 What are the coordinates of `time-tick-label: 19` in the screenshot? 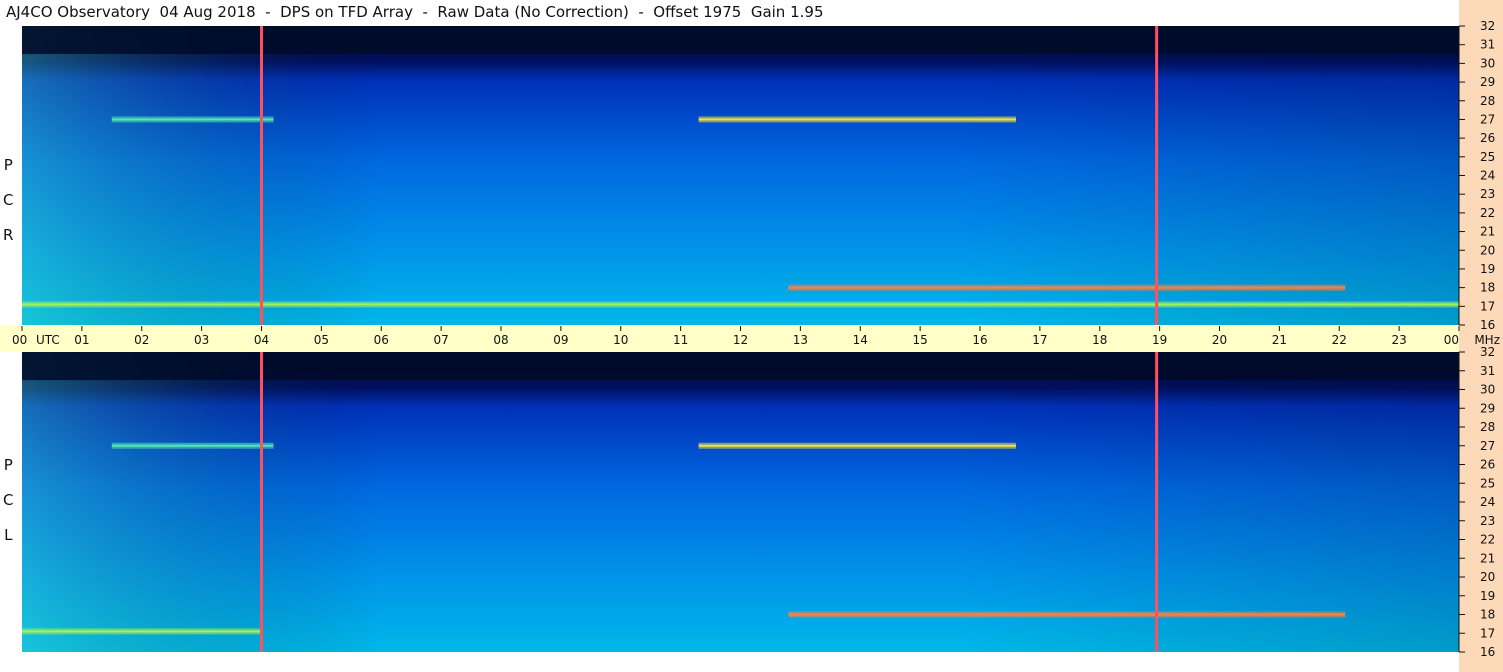 It's located at (1159, 340).